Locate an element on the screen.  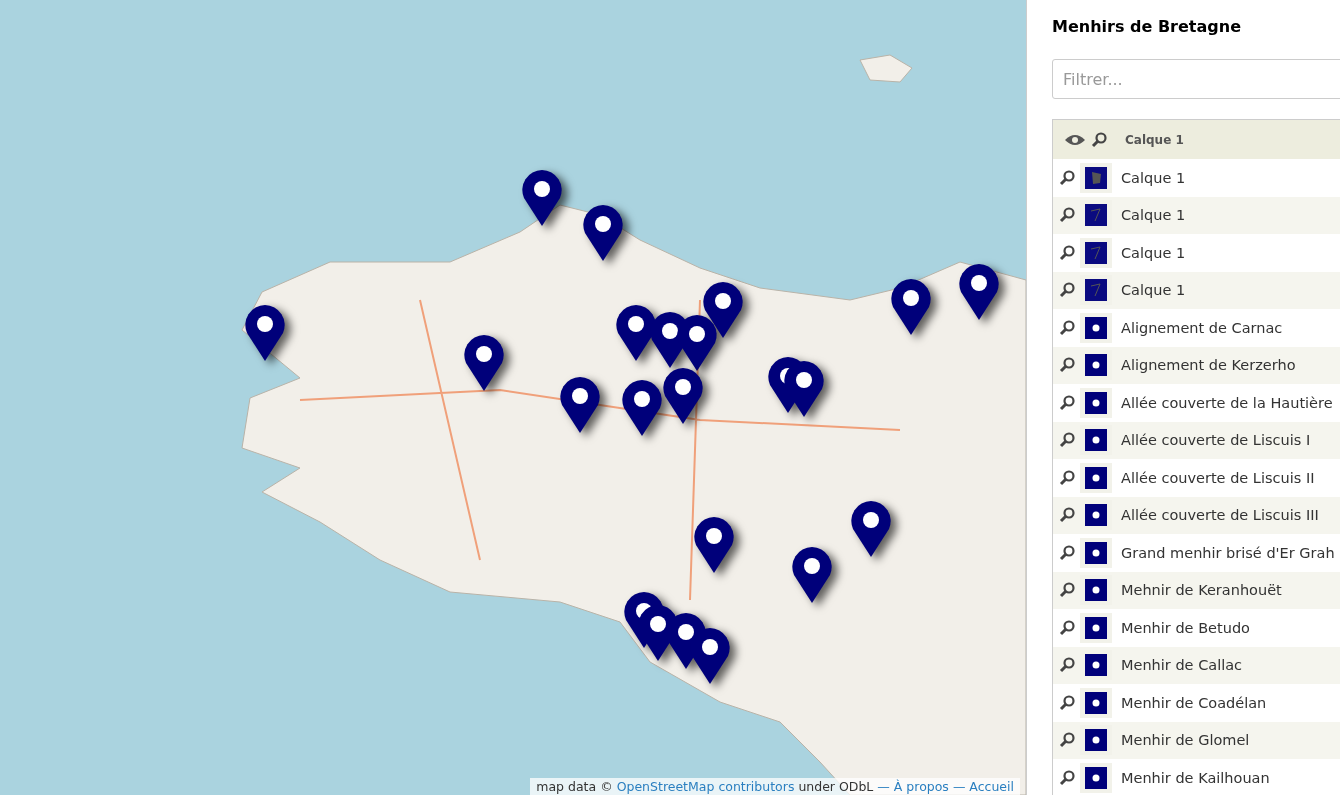
layer-name: Calque 1 is located at coordinates (1154, 139).